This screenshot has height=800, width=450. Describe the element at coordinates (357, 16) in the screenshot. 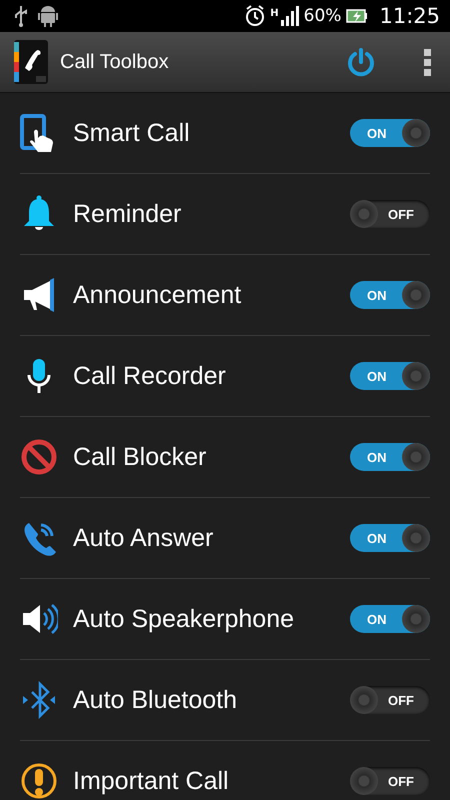

I see `battery-charging-icon` at that location.